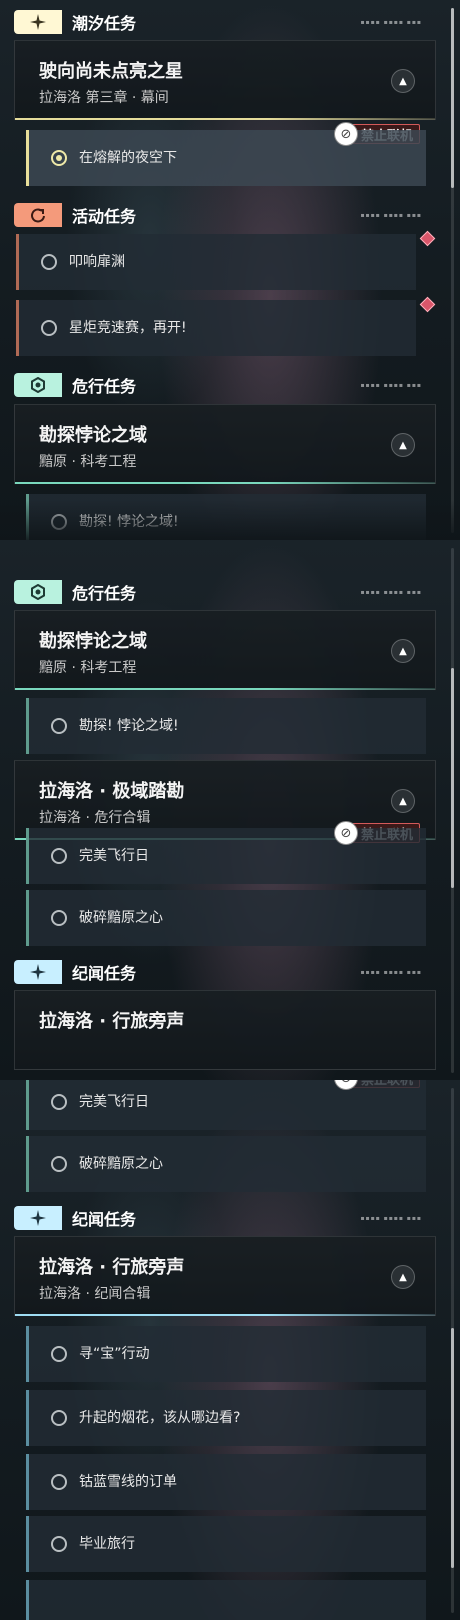 This screenshot has width=460, height=1620. I want to click on task-treasure: 寻“宝”行动, so click(226, 1354).